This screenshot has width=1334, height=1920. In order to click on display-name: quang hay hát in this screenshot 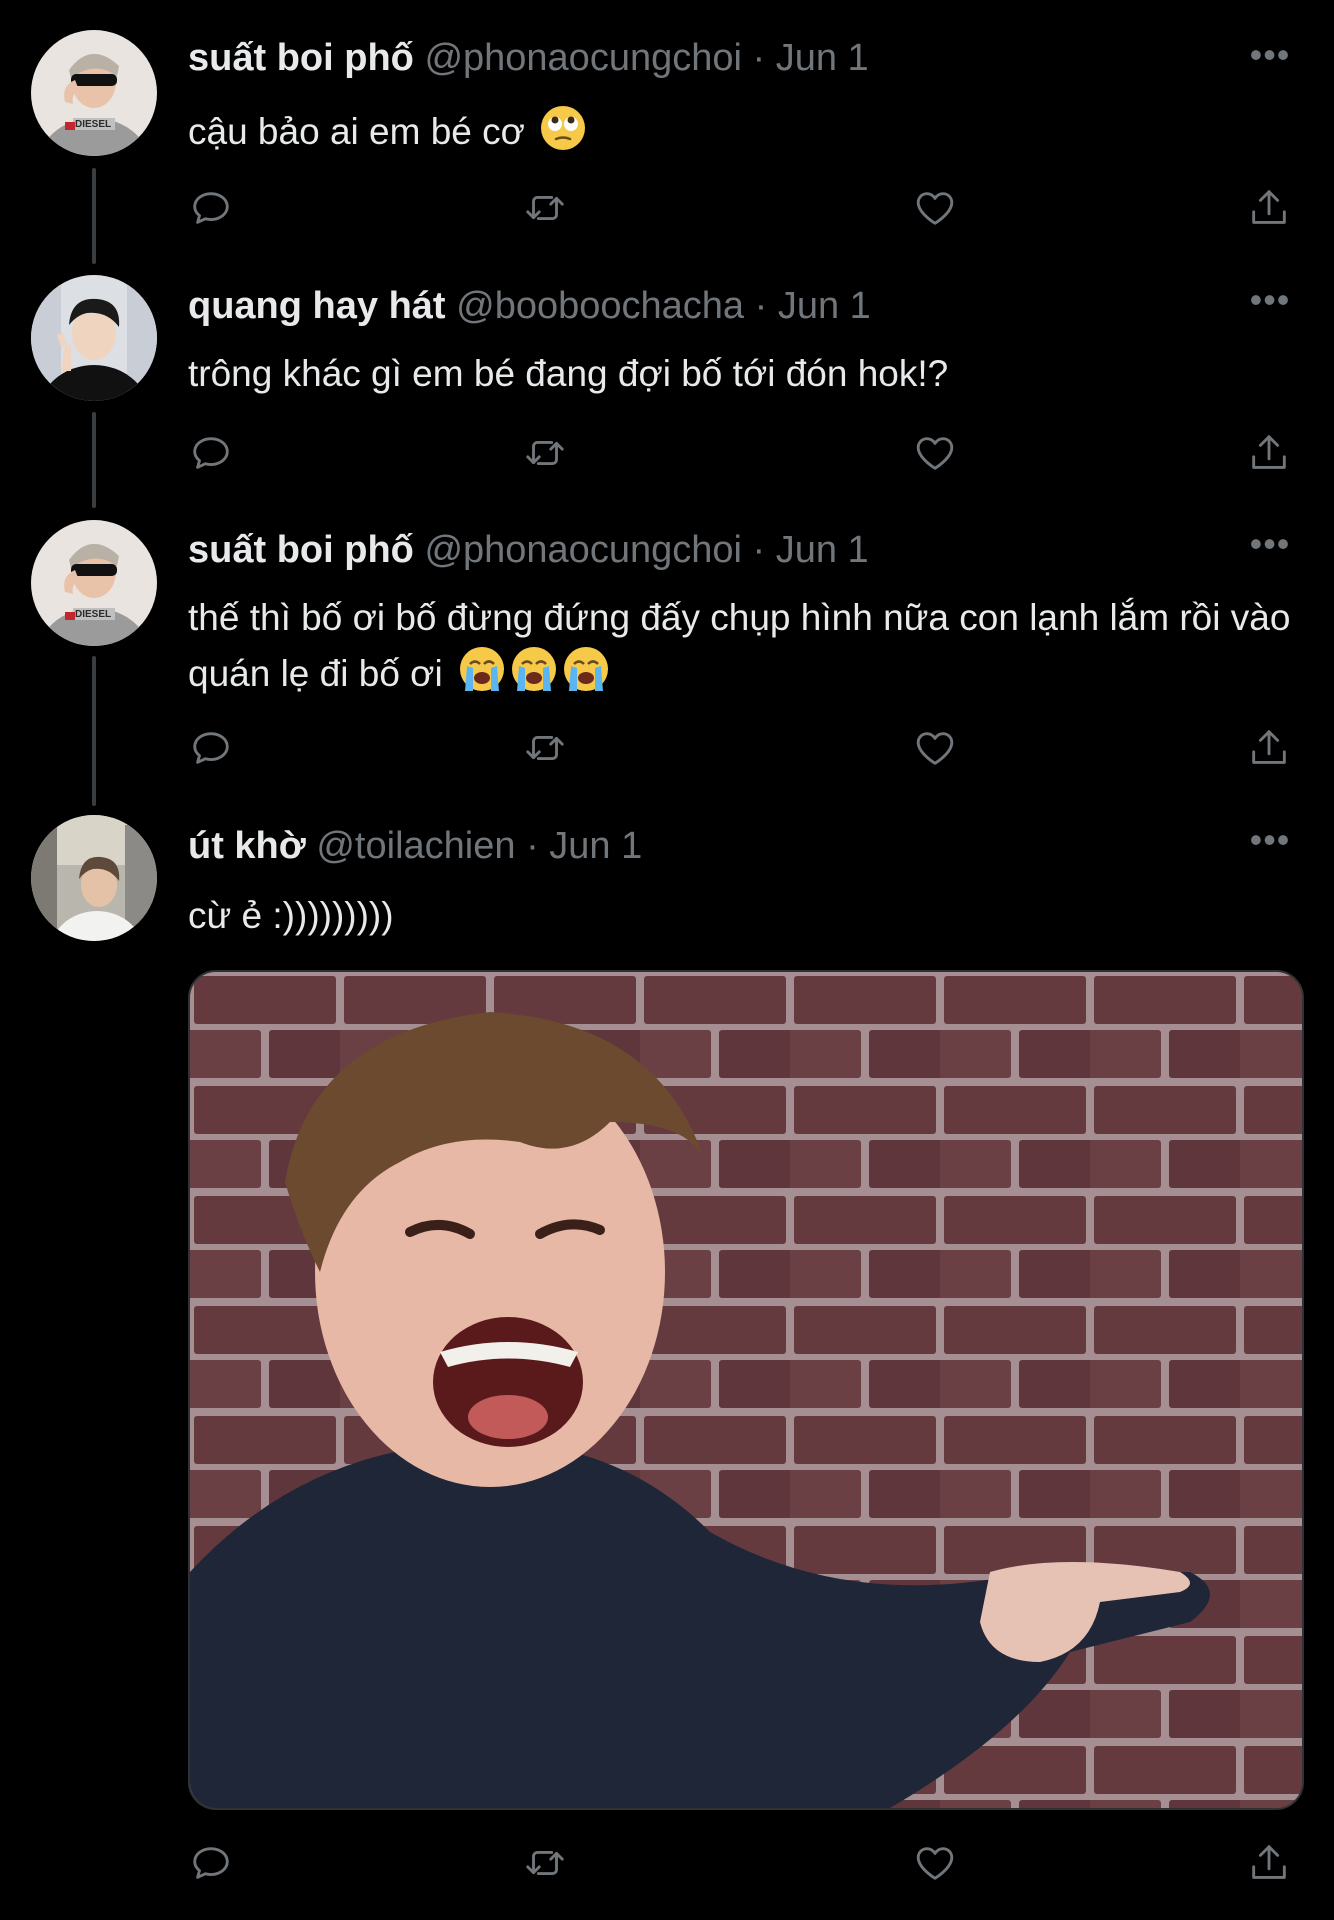, I will do `click(317, 306)`.